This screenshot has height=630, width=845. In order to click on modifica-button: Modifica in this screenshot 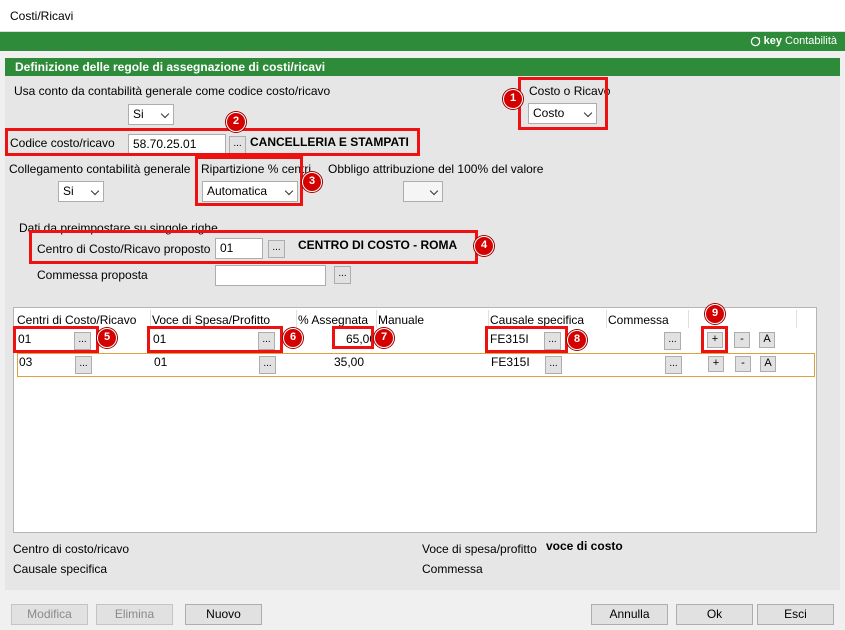, I will do `click(49, 614)`.